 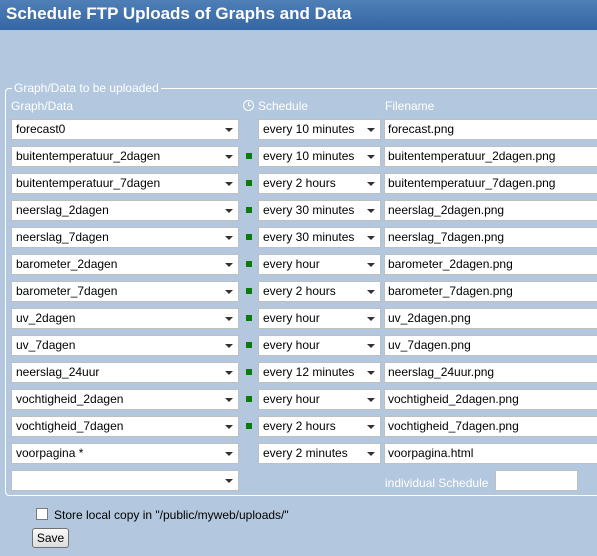 What do you see at coordinates (41, 129) in the screenshot?
I see `graph-select-value: forecast0` at bounding box center [41, 129].